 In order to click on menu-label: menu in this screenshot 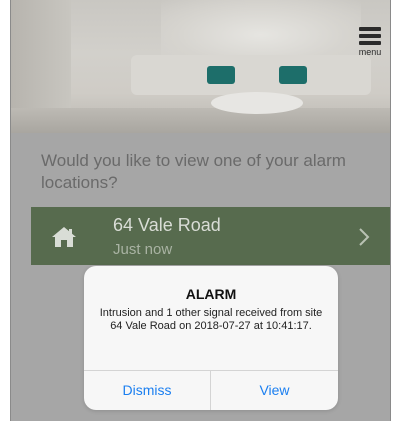, I will do `click(370, 52)`.